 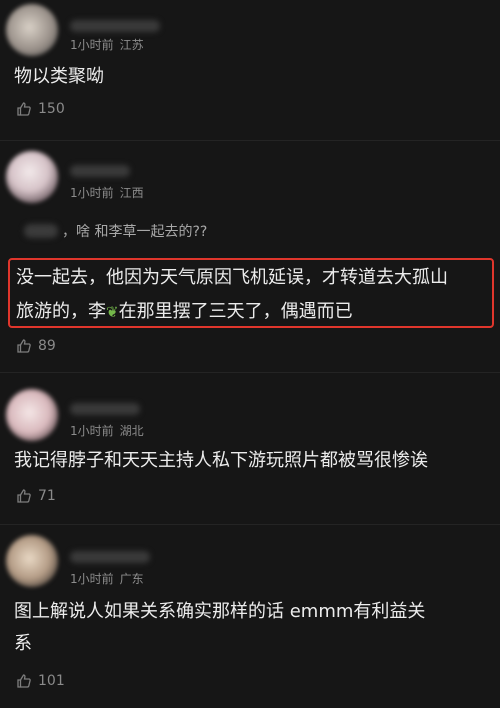 I want to click on comment-text-segment: 在那里摆了三天了，偶遇而已, so click(x=235, y=311).